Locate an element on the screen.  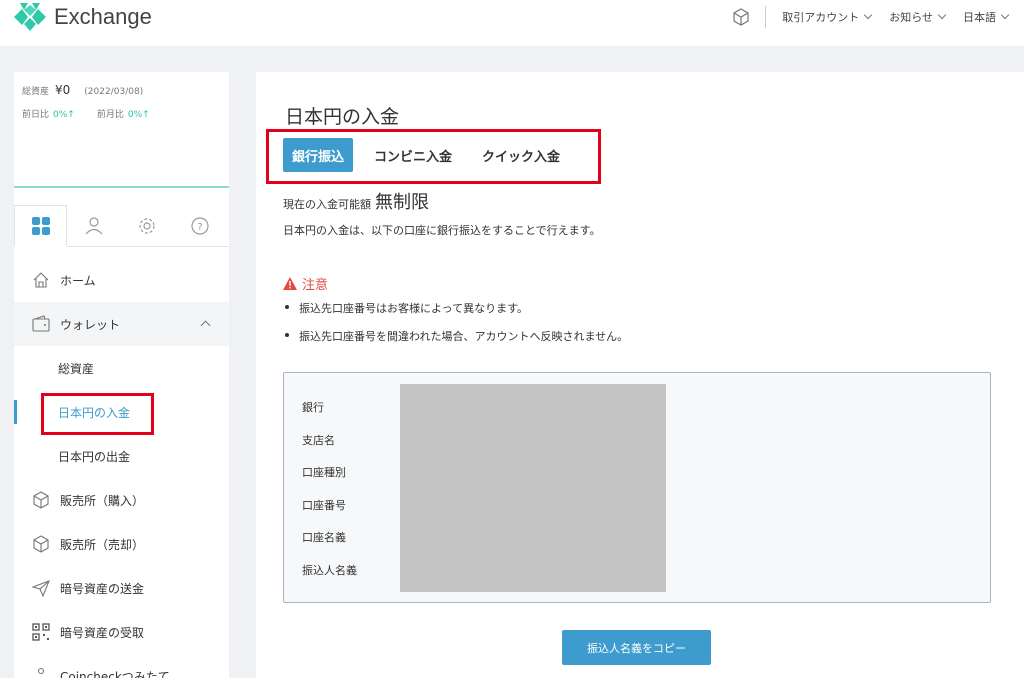
deposit-limit-label: 現在の入金可能額 is located at coordinates (327, 204).